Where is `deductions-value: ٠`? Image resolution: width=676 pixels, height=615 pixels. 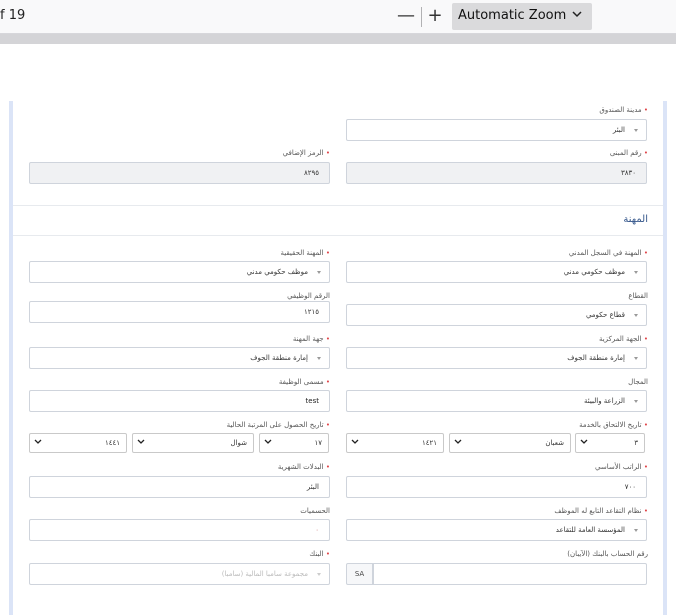 deductions-value: ٠ is located at coordinates (317, 530).